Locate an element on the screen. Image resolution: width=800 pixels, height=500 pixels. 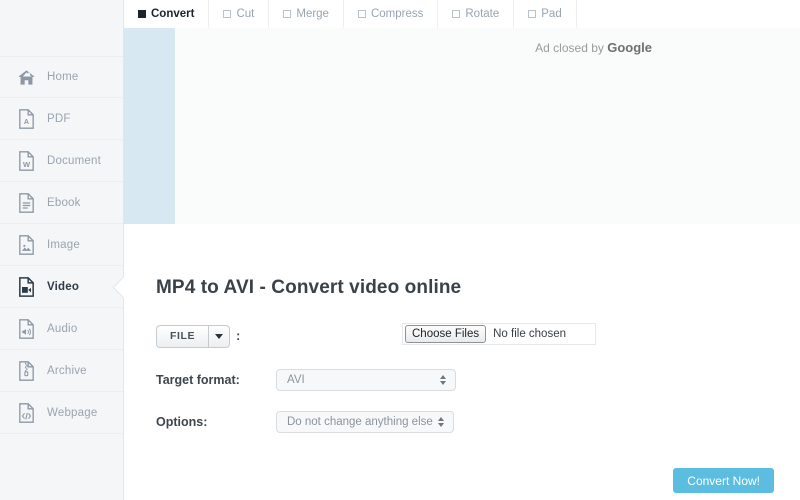
sidebar-item-label: Image is located at coordinates (63, 244).